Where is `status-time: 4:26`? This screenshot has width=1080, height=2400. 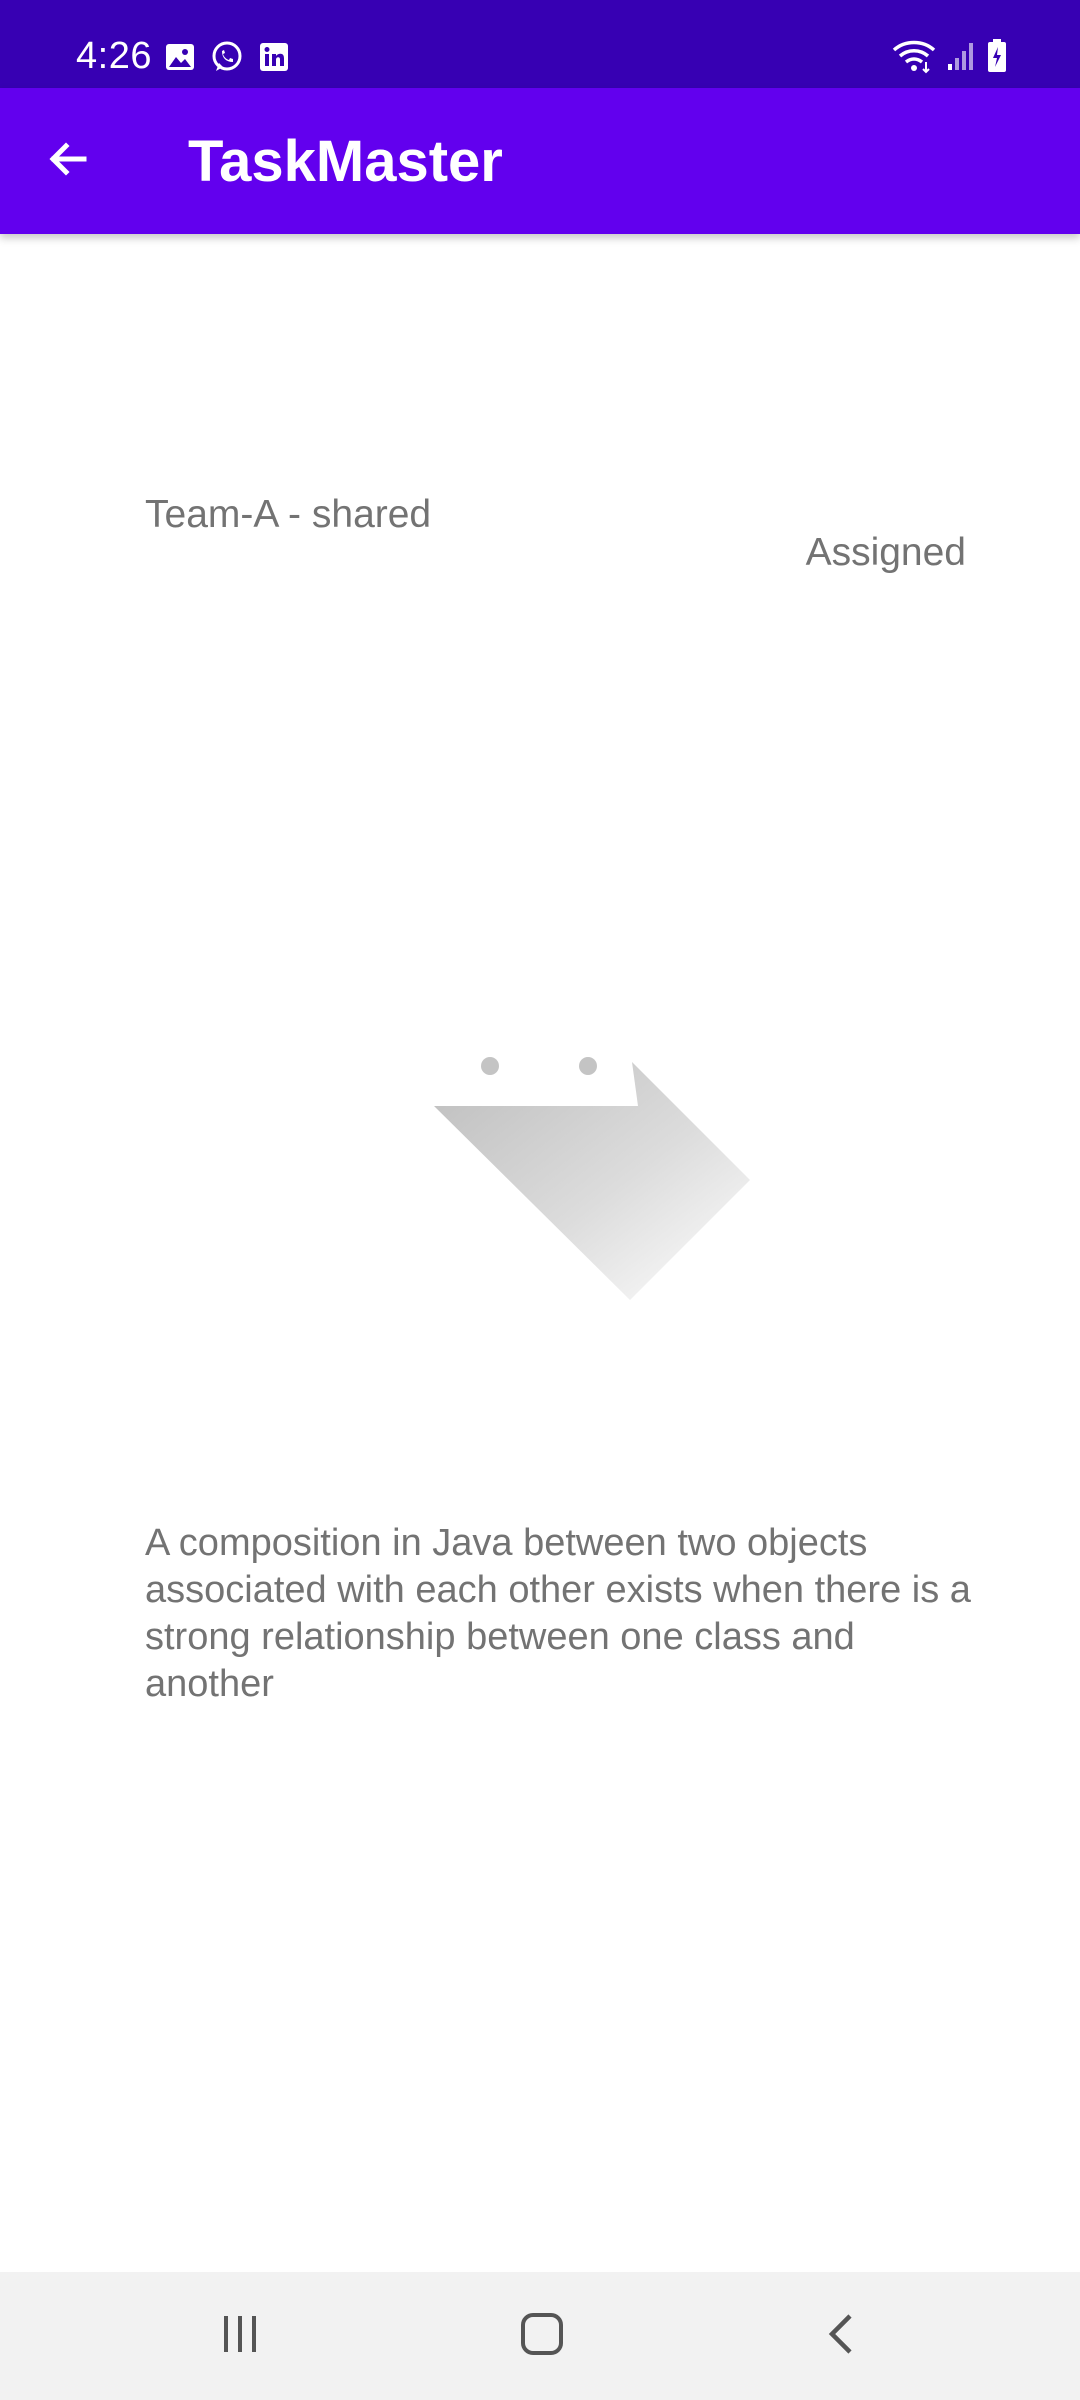 status-time: 4:26 is located at coordinates (114, 56).